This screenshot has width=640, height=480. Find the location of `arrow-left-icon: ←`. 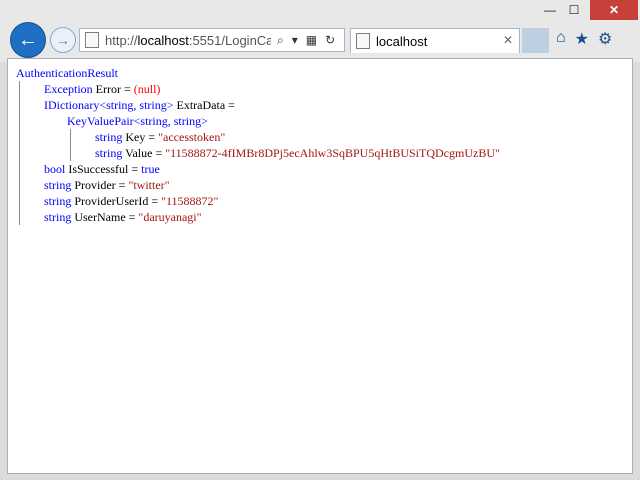

arrow-left-icon: ← is located at coordinates (28, 39).